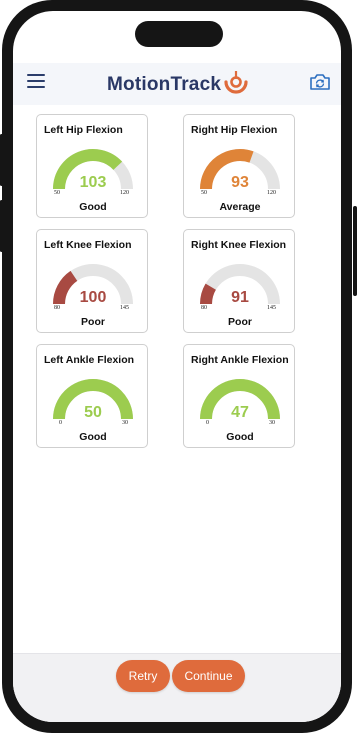 The image size is (359, 733). I want to click on camera-switch-icon, so click(320, 82).